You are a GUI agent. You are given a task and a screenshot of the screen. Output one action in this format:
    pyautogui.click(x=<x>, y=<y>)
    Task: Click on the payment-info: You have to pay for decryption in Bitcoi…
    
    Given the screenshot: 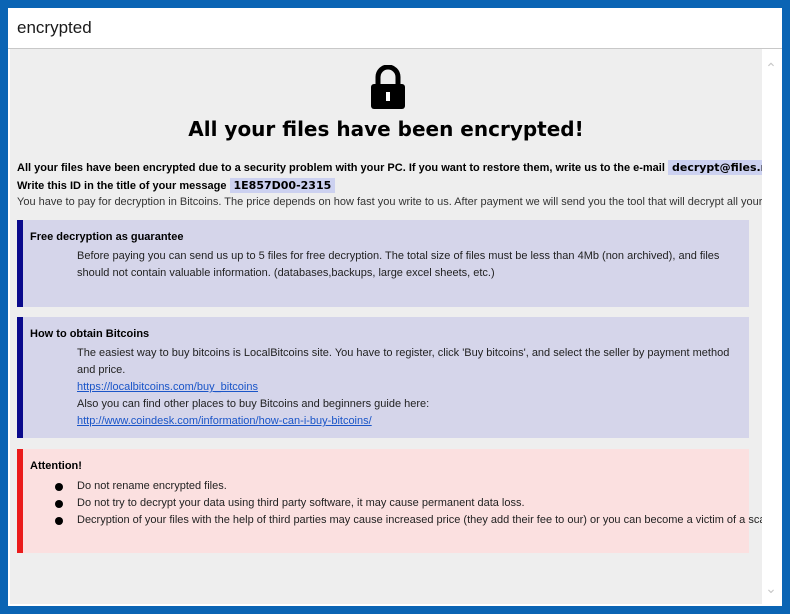 What is the action you would take?
    pyautogui.click(x=389, y=202)
    